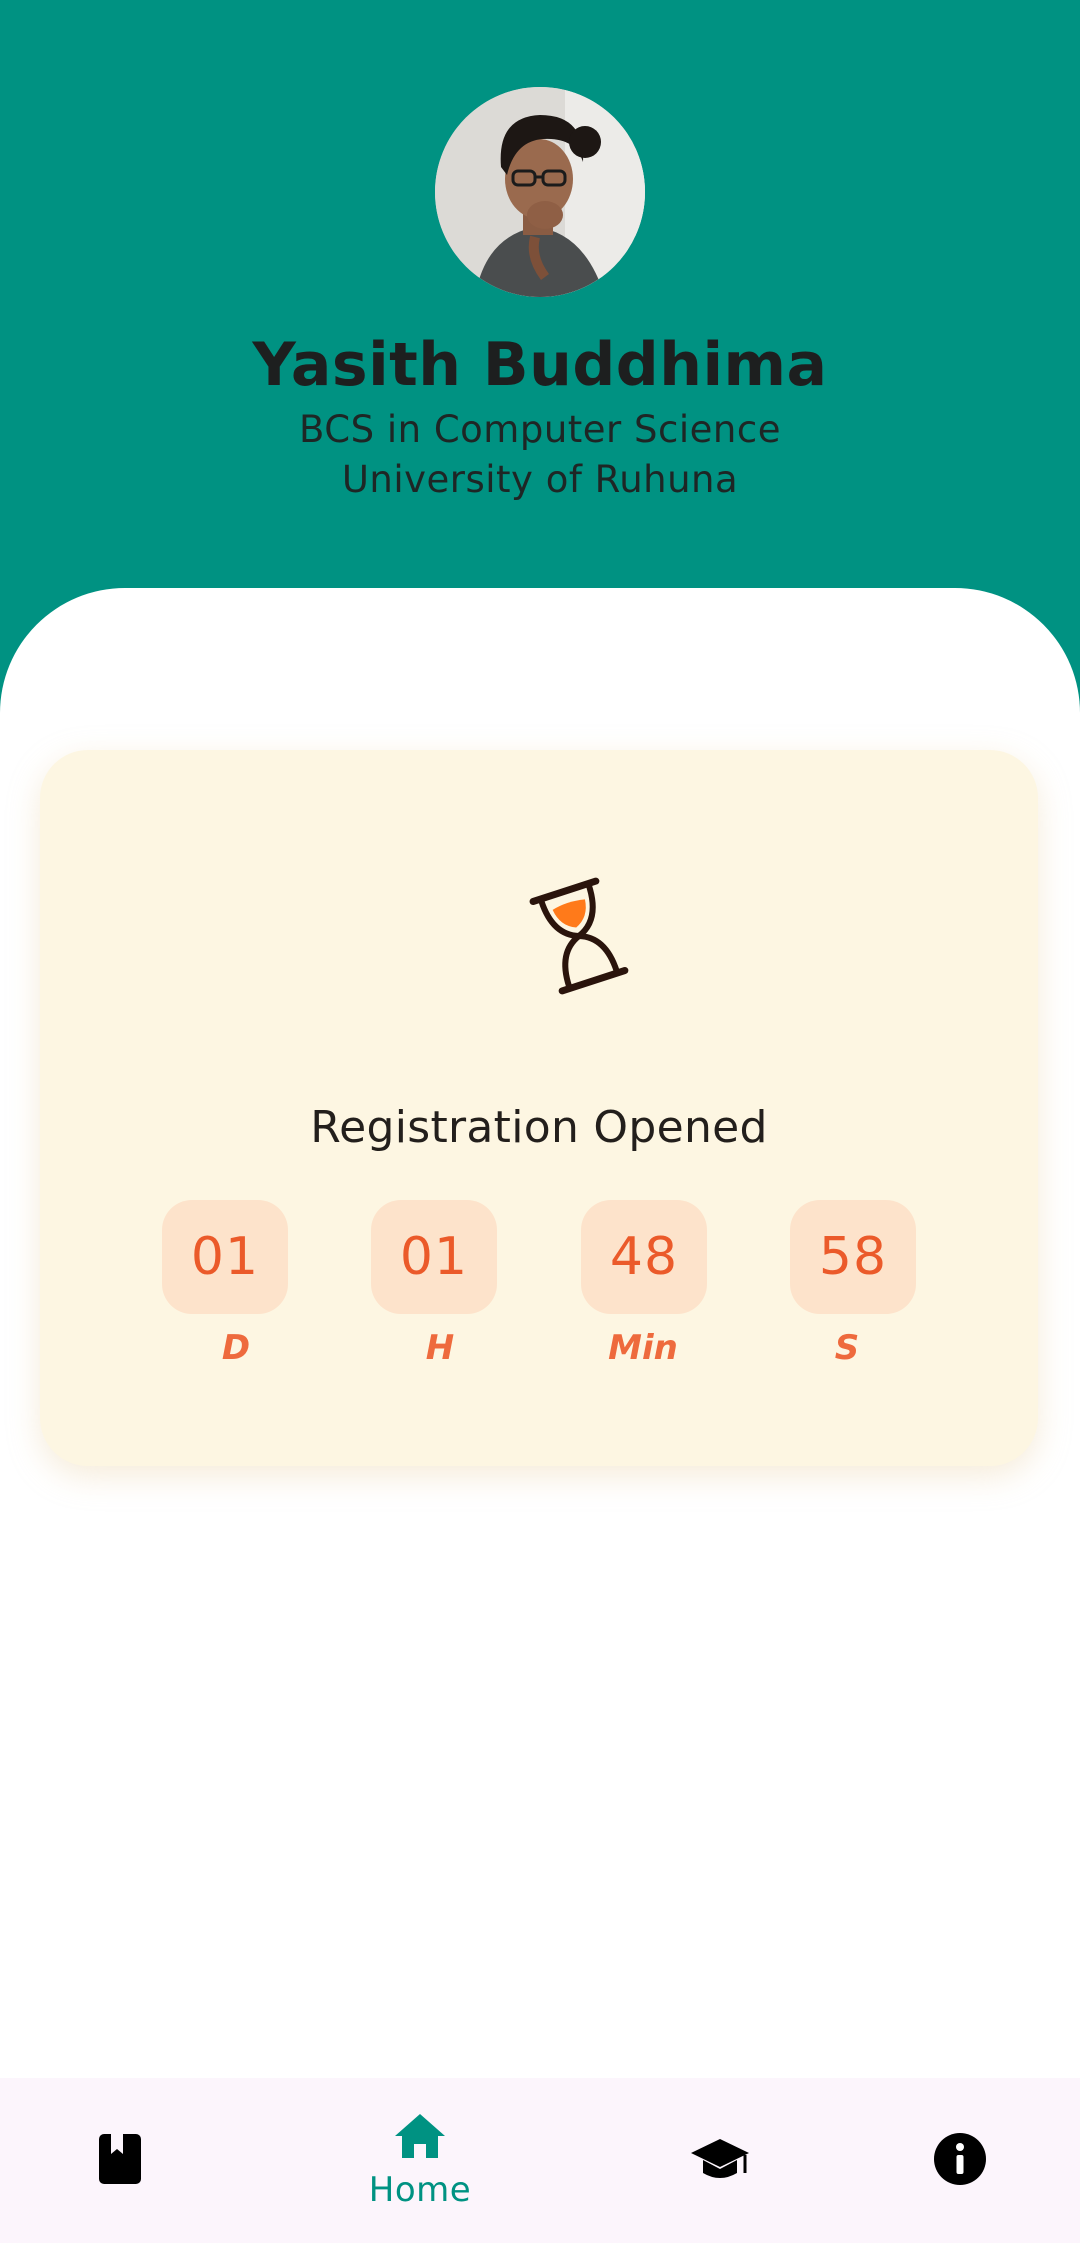 The image size is (1080, 2243). I want to click on nav-item-about, so click(960, 2160).